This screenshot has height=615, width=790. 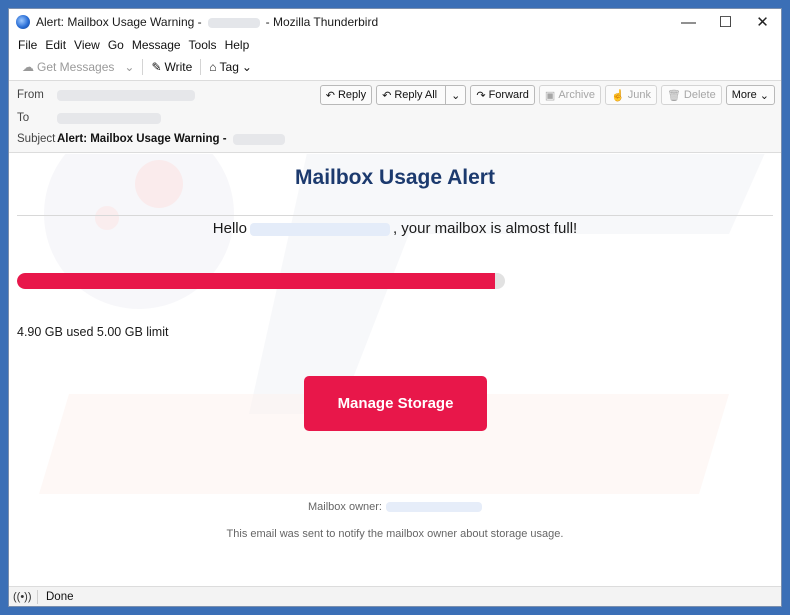 I want to click on archive-icon: ▣, so click(x=550, y=95).